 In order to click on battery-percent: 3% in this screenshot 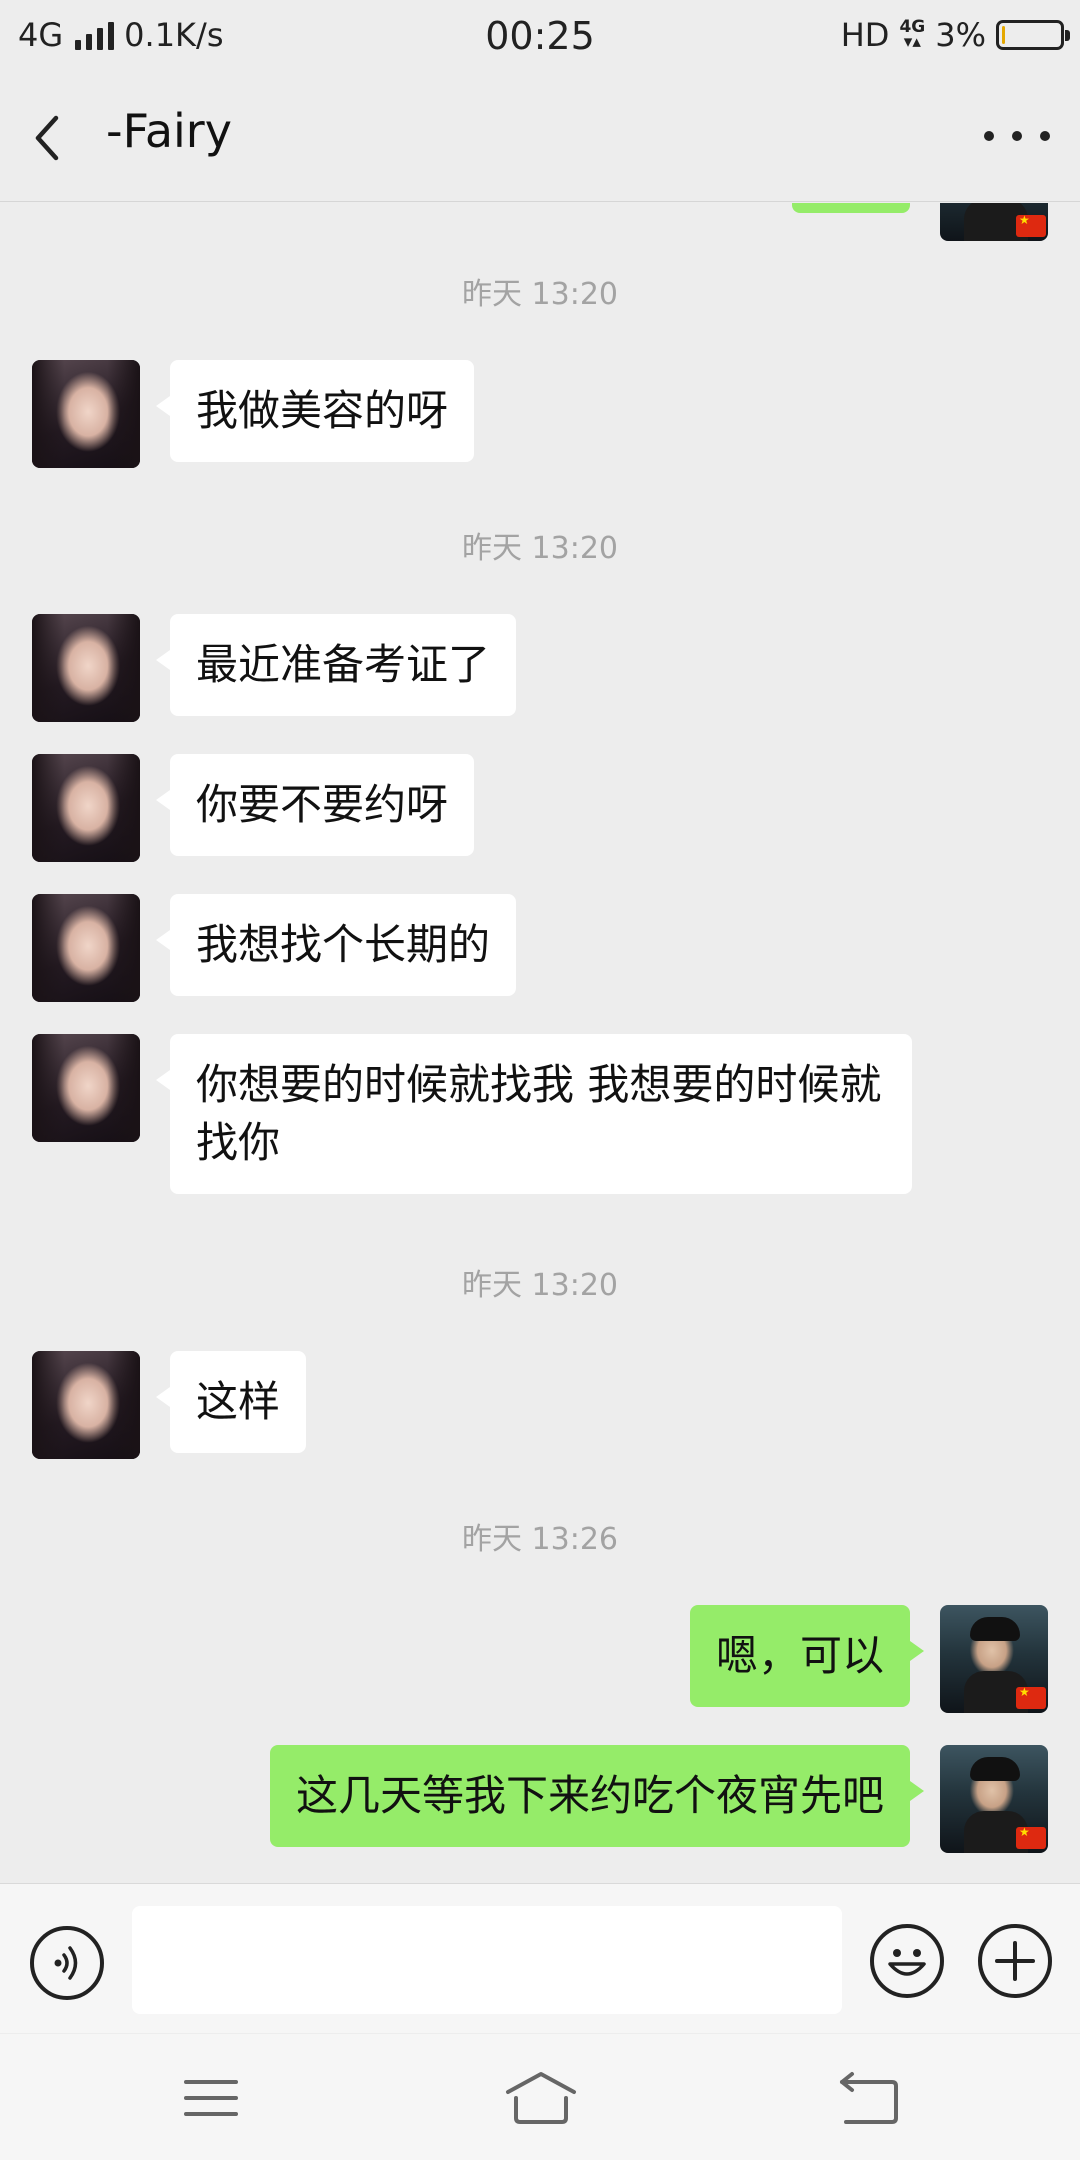, I will do `click(960, 35)`.